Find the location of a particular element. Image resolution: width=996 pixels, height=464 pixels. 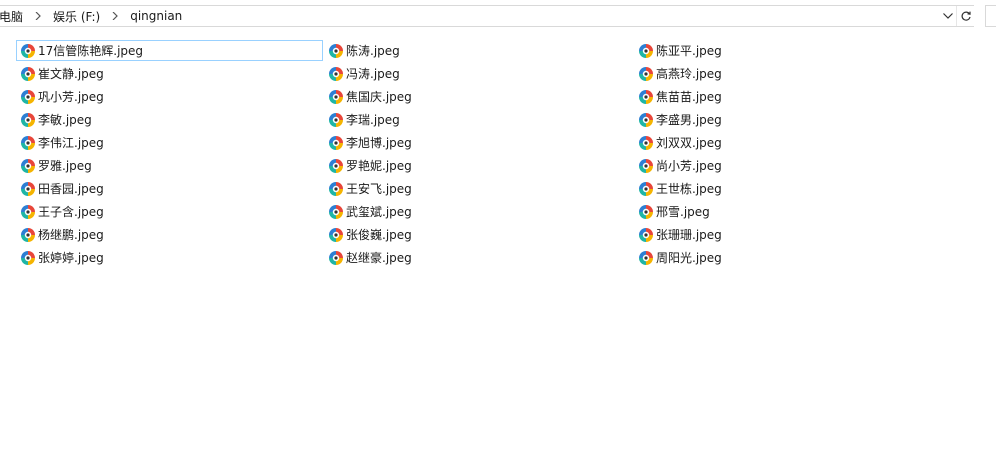

breadcrumb: 电脑 娱乐 (F:) qingnian is located at coordinates (487, 16).